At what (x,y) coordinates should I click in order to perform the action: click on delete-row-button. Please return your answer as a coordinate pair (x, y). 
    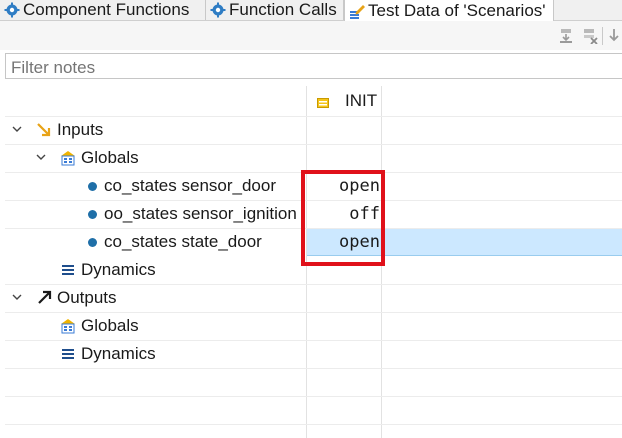
    Looking at the image, I should click on (590, 36).